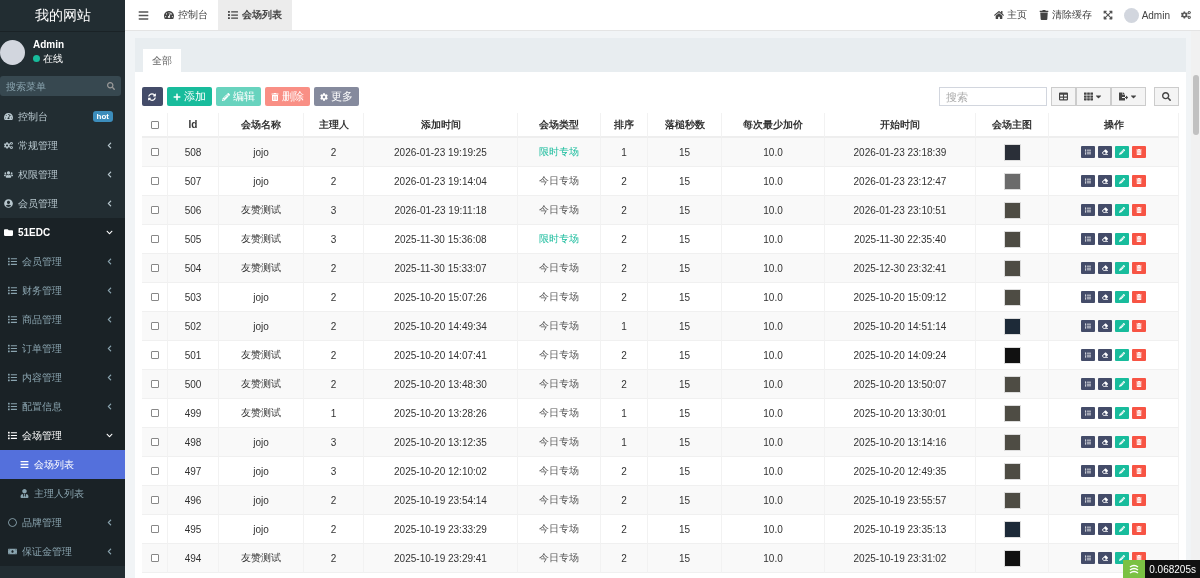 The height and width of the screenshot is (578, 1200). Describe the element at coordinates (62, 406) in the screenshot. I see `sidebar-item: 配置信息` at that location.